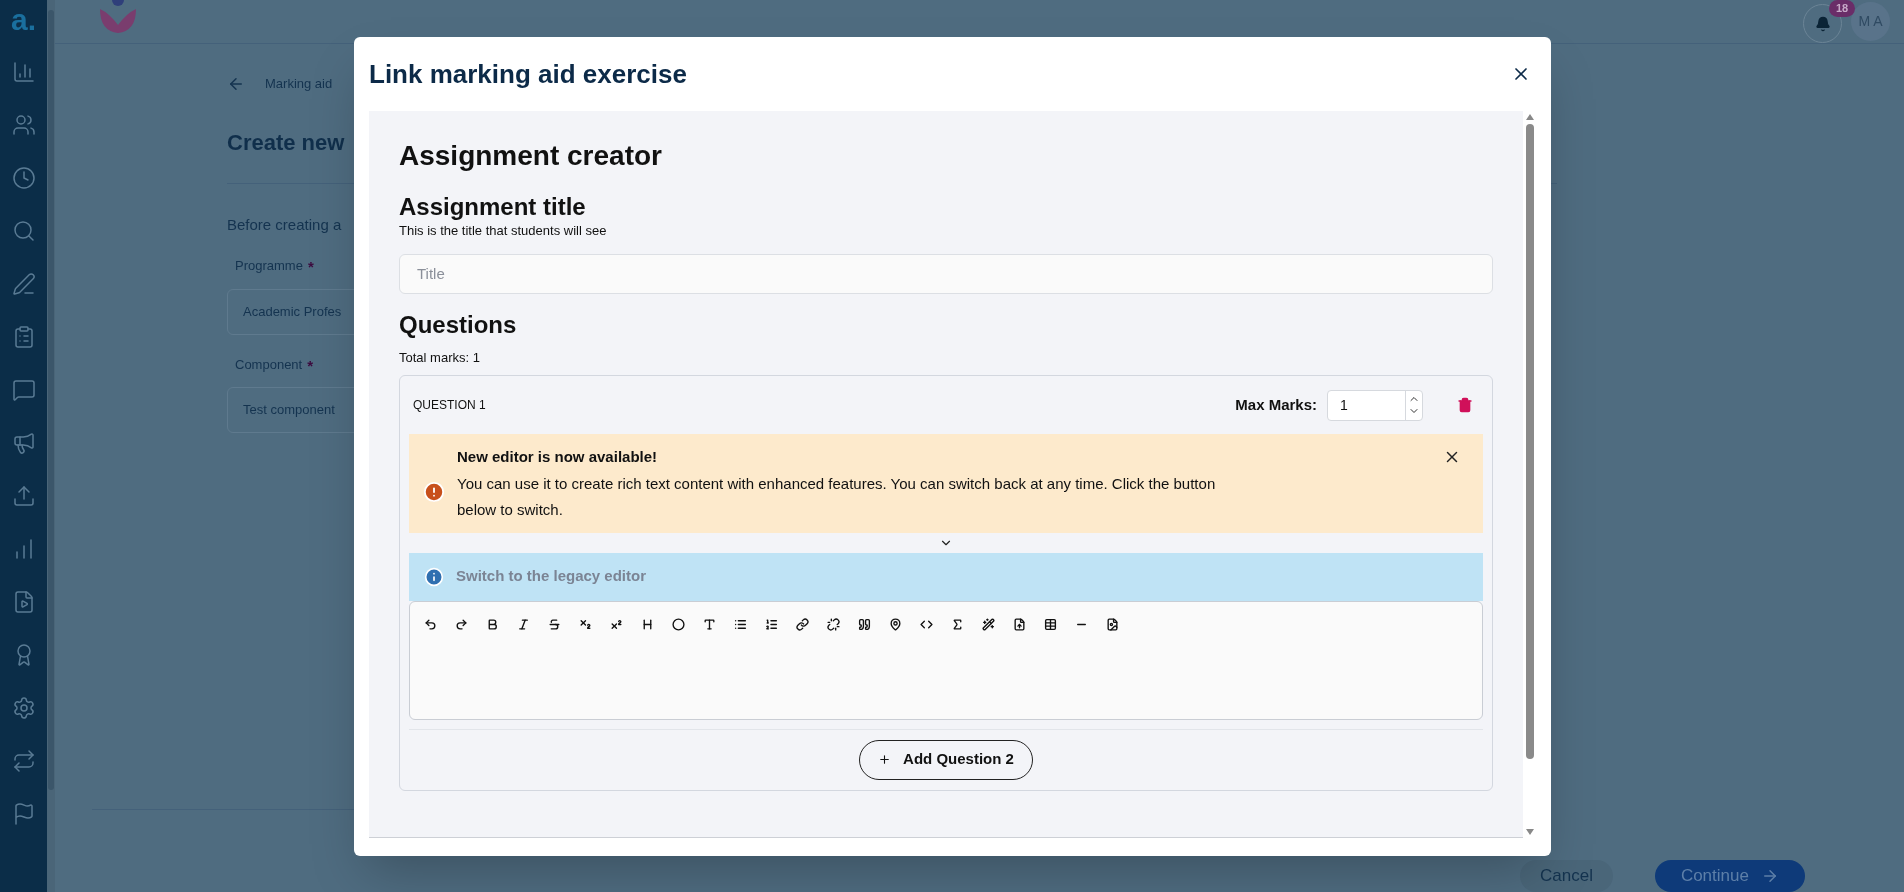 The height and width of the screenshot is (892, 1904). I want to click on total-marks: Total marks: 1, so click(440, 357).